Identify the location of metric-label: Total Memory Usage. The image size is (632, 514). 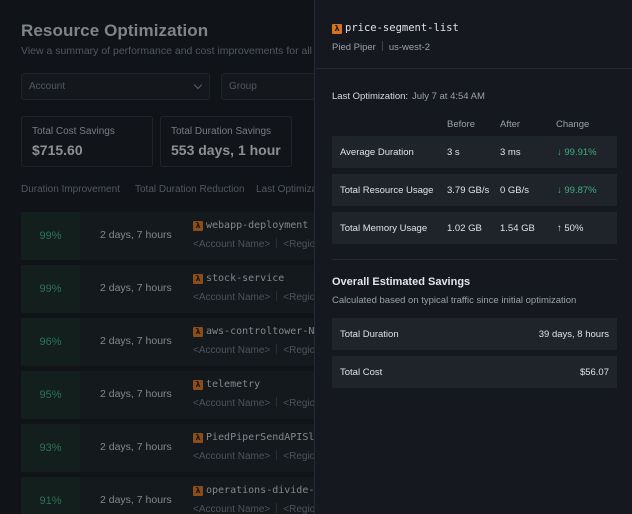
(384, 228).